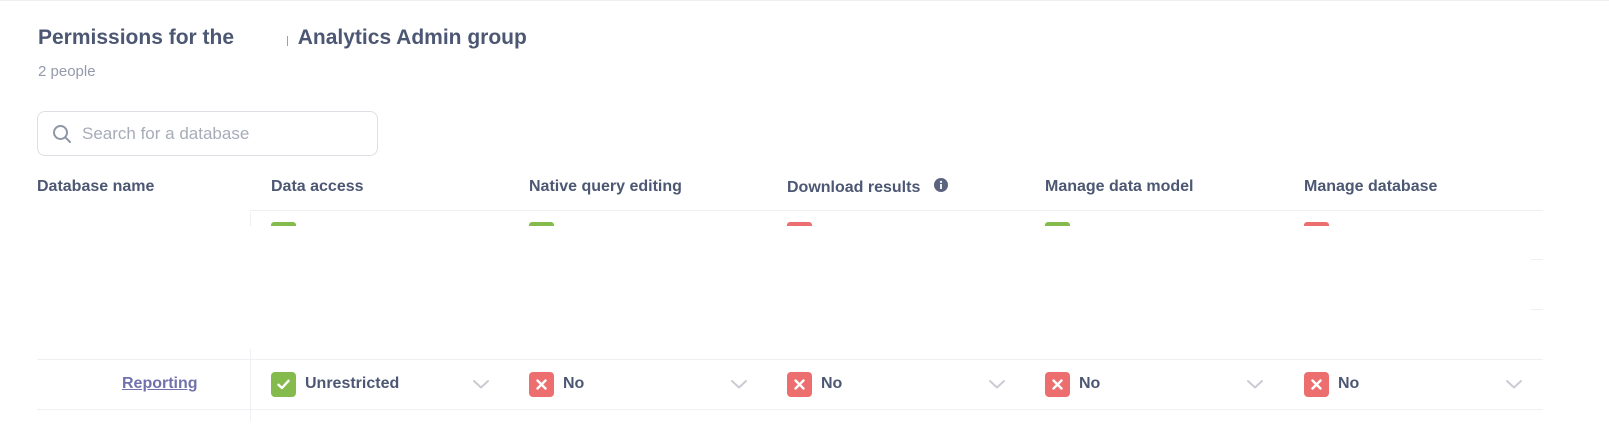 Image resolution: width=1609 pixels, height=432 pixels. Describe the element at coordinates (96, 186) in the screenshot. I see `column-header-database-name: Database name` at that location.